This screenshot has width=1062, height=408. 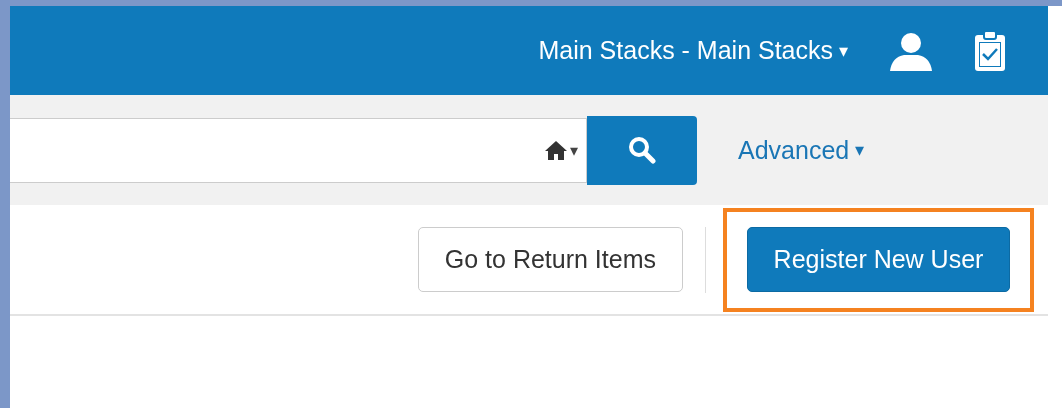 I want to click on search-icon, so click(x=642, y=150).